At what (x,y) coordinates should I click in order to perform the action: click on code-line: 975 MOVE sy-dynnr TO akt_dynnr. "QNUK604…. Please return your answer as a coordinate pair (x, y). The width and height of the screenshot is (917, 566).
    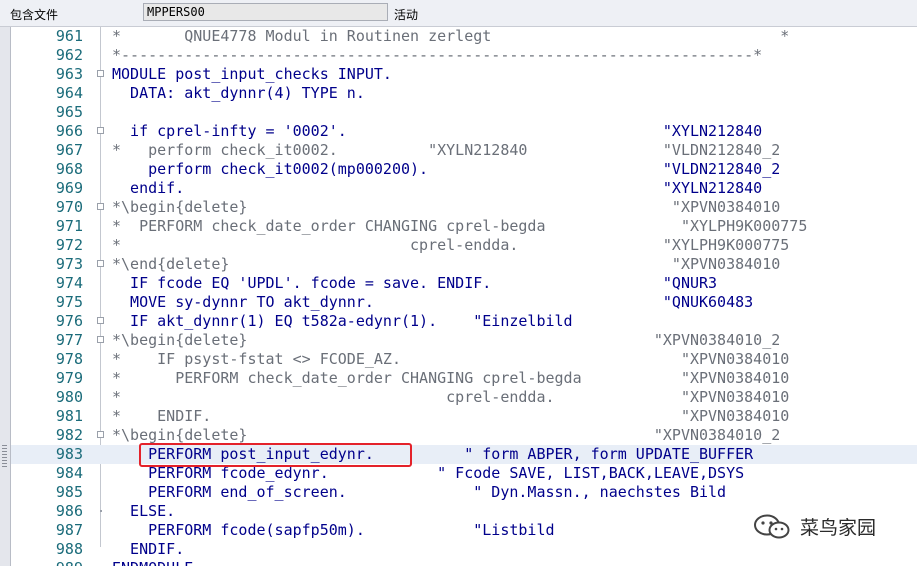
    Looking at the image, I should click on (464, 302).